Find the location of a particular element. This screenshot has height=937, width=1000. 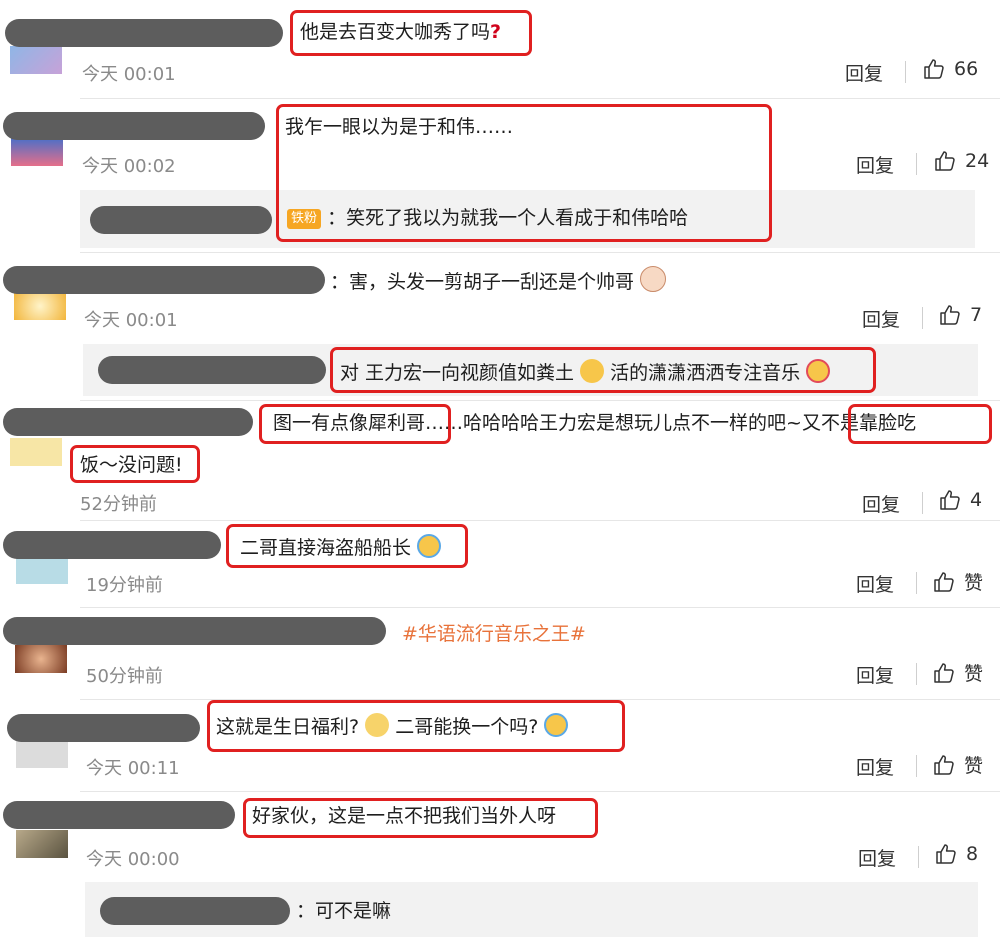

like-count: 7 is located at coordinates (976, 315).